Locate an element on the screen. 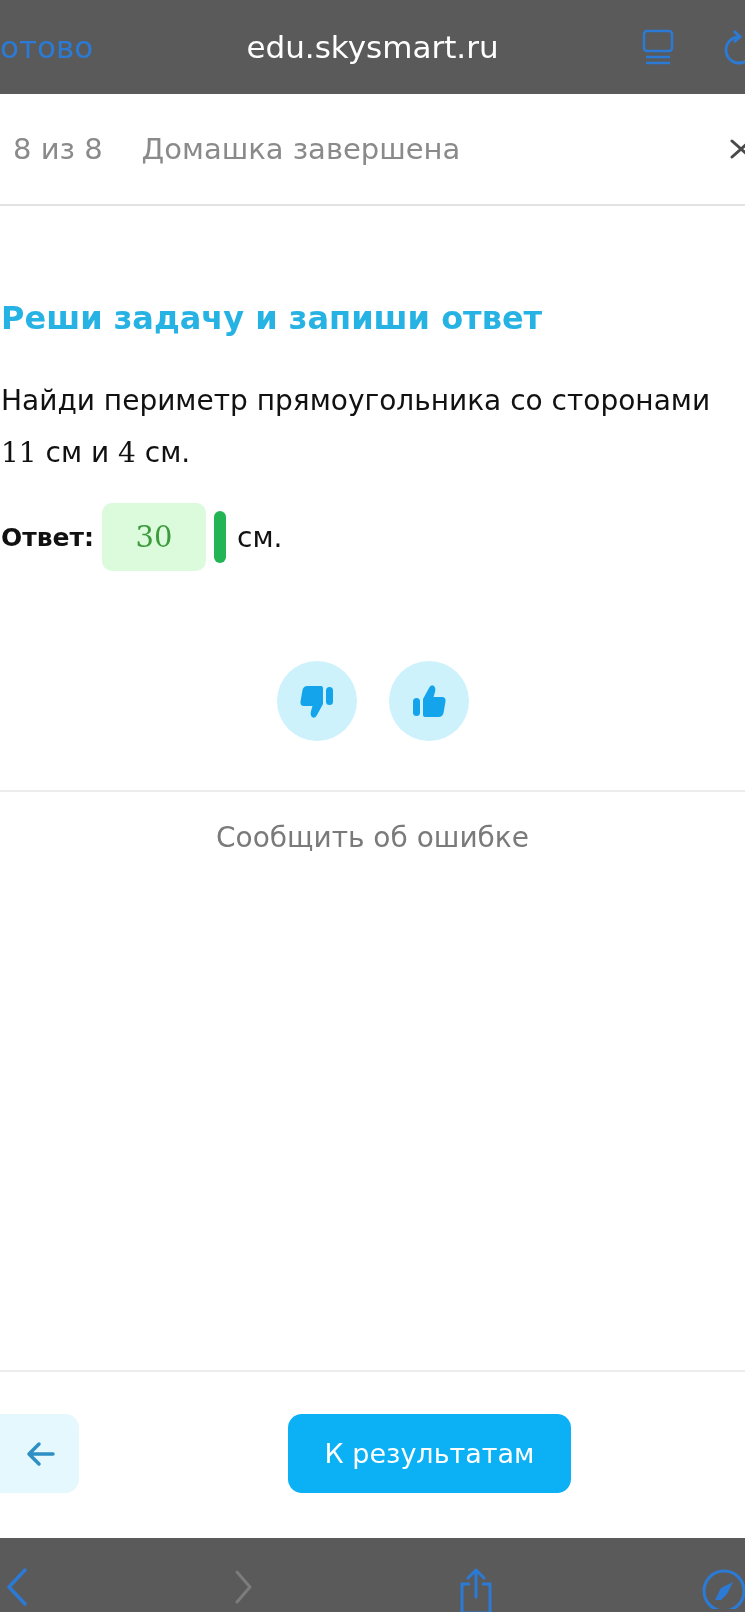 This screenshot has width=745, height=1612. answer-label: Ответ: is located at coordinates (48, 537).